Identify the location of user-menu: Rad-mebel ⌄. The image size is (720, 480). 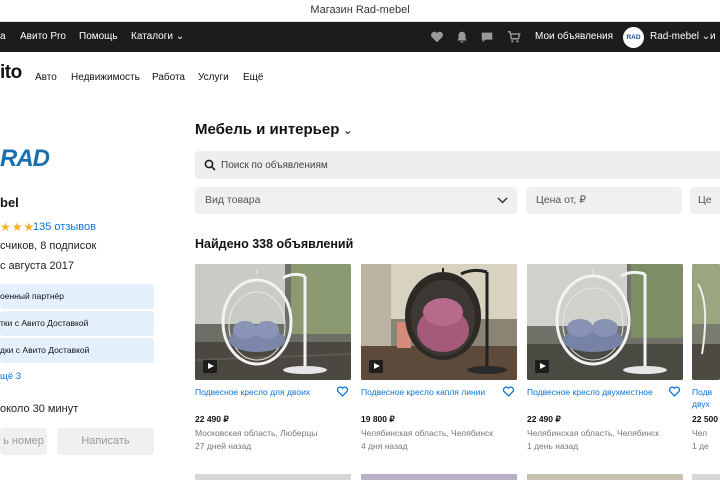
(680, 37).